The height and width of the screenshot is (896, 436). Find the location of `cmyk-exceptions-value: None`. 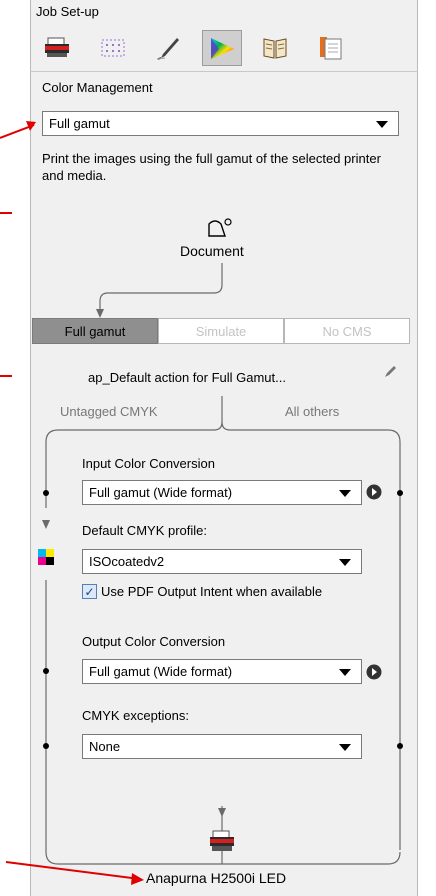

cmyk-exceptions-value: None is located at coordinates (105, 746).